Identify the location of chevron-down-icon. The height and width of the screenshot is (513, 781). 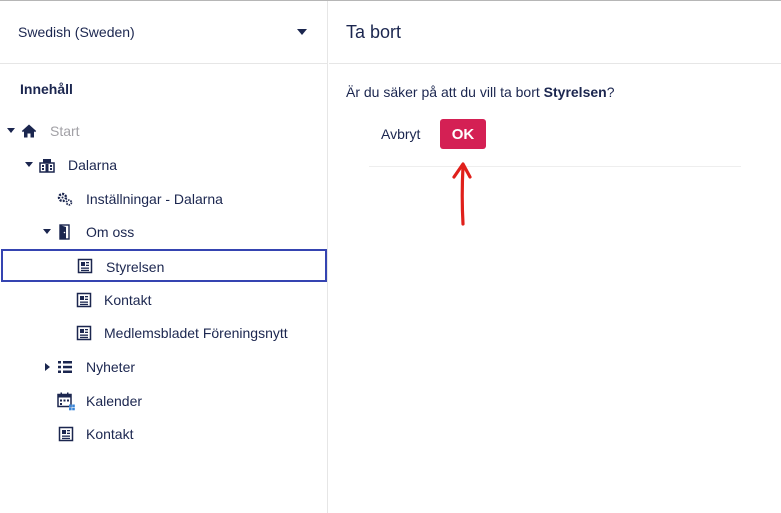
(302, 32).